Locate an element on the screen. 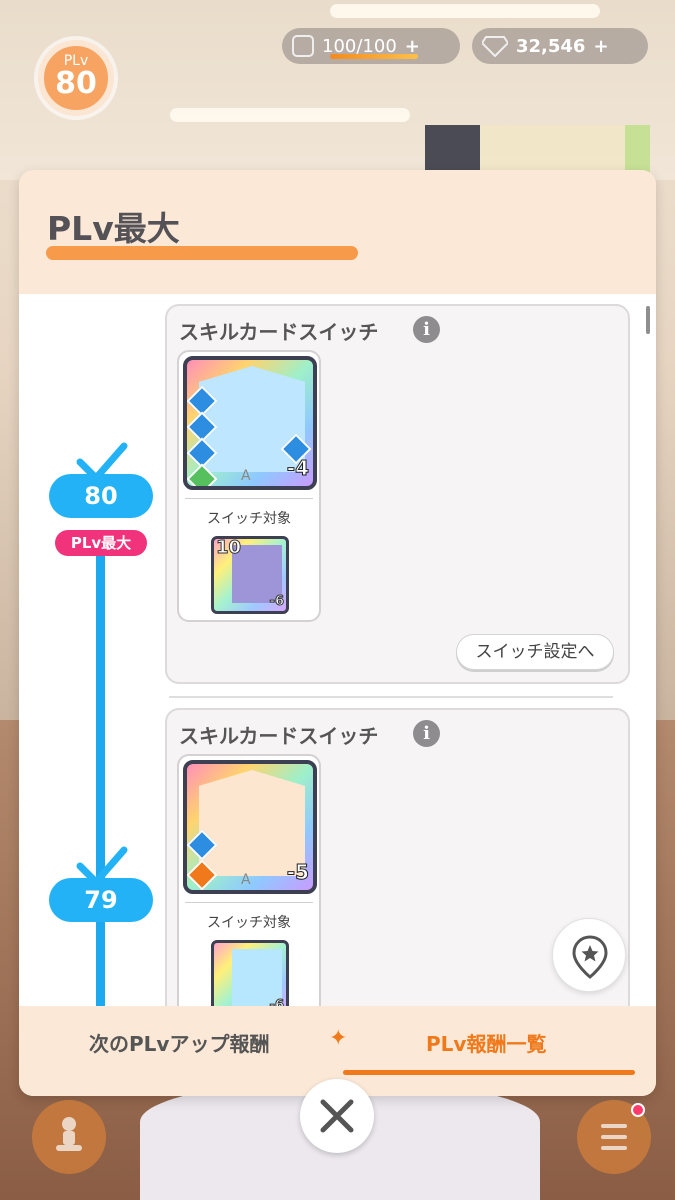  title-underline is located at coordinates (202, 253).